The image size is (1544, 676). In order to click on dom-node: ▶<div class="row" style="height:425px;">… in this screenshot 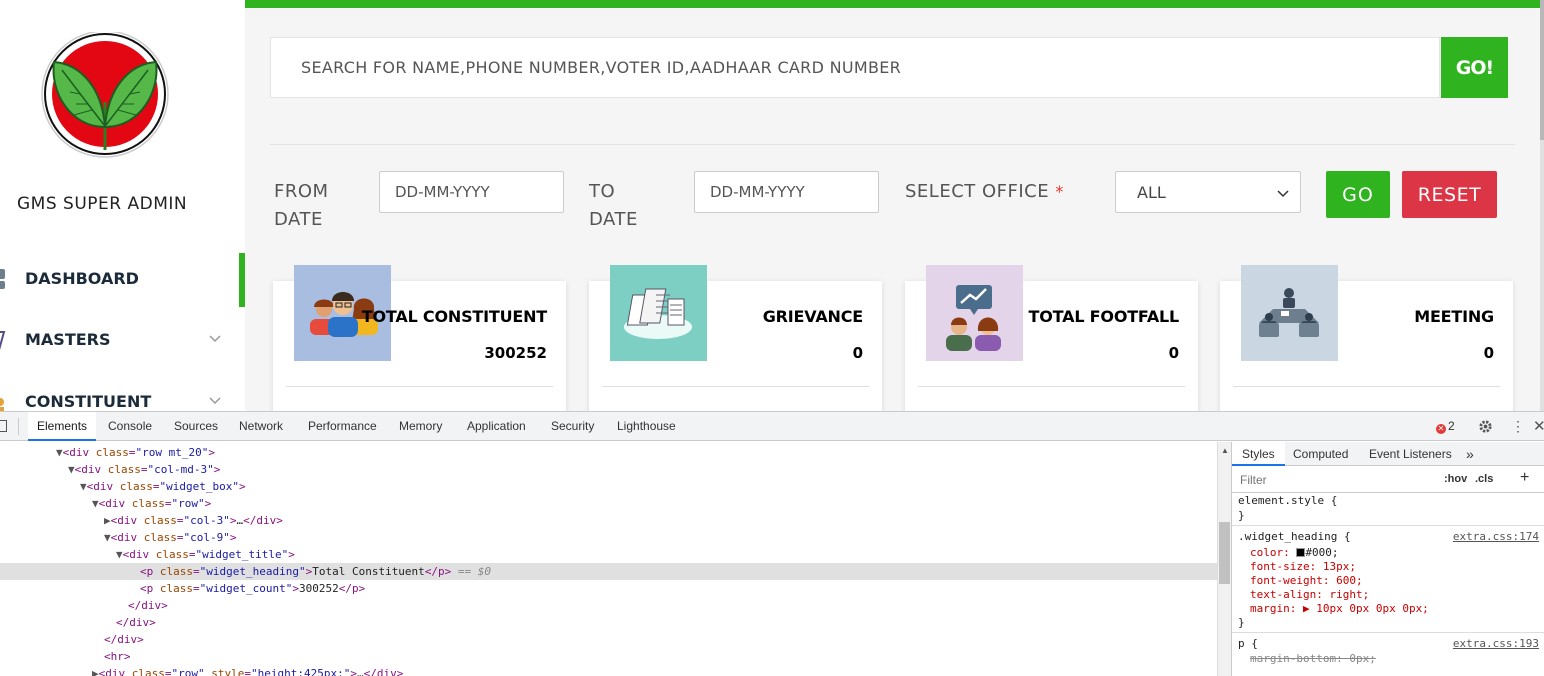, I will do `click(608, 670)`.